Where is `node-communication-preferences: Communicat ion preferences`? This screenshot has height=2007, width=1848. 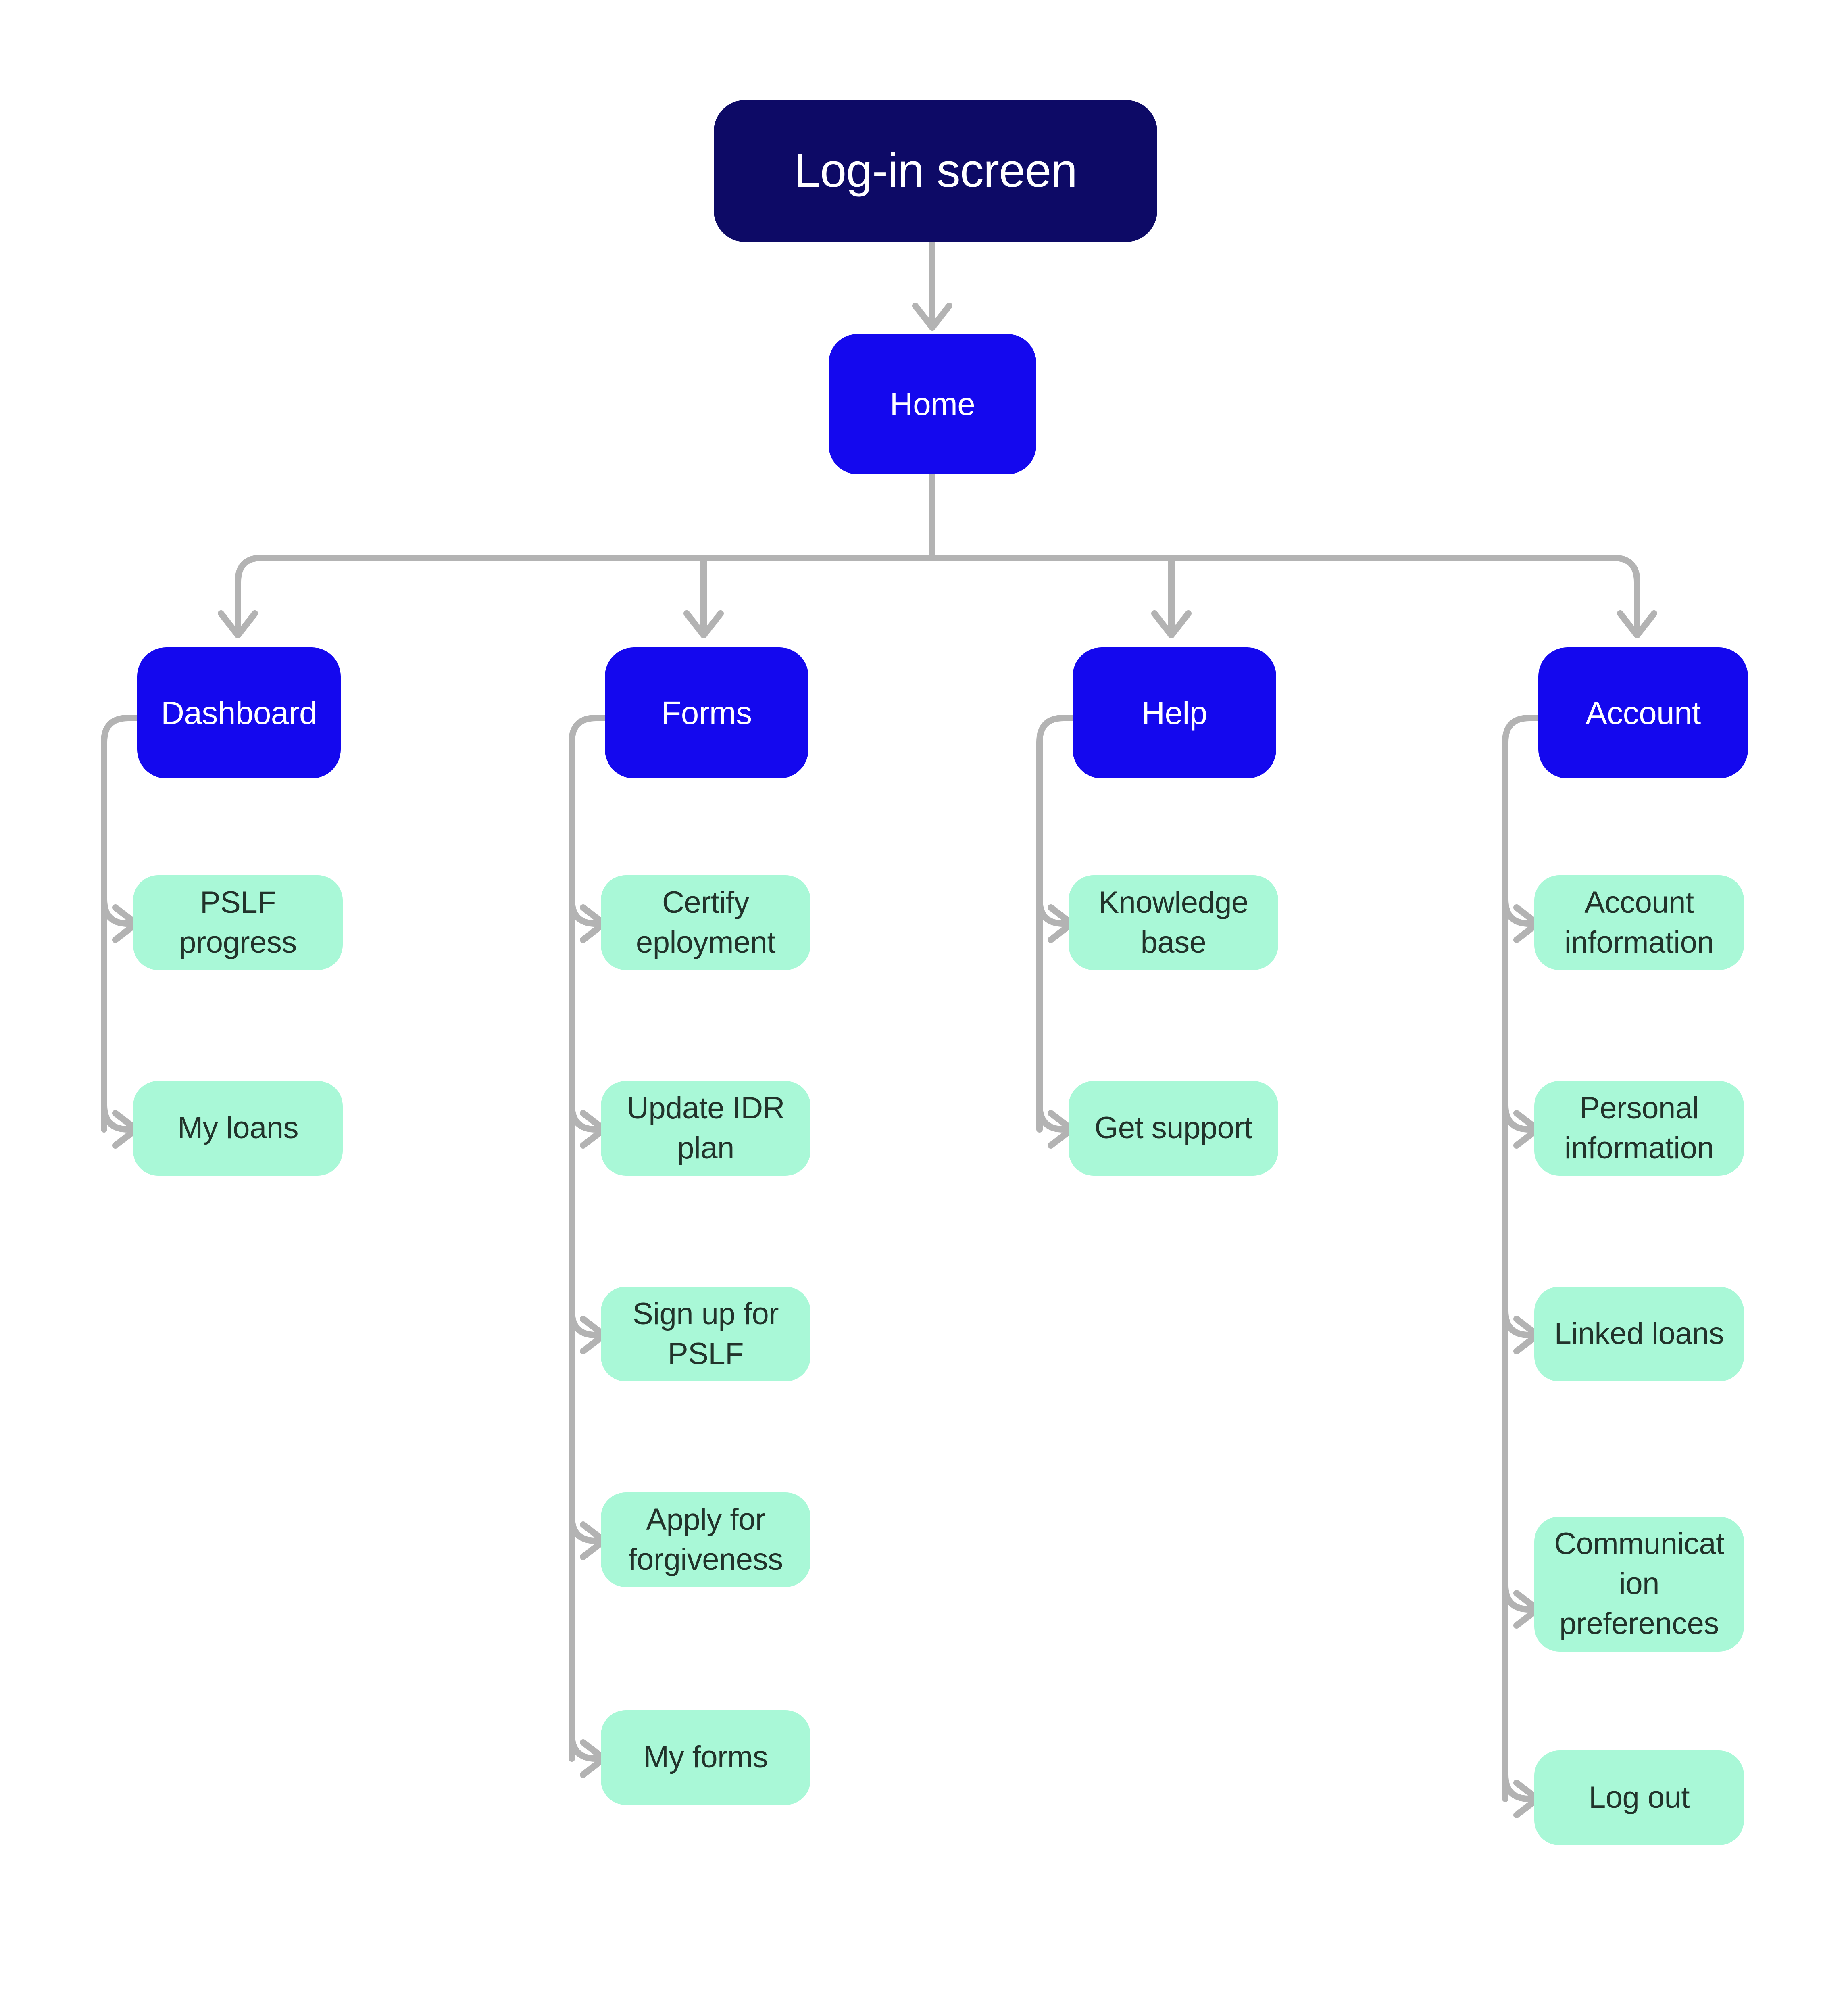 node-communication-preferences: Communicat ion preferences is located at coordinates (1639, 1584).